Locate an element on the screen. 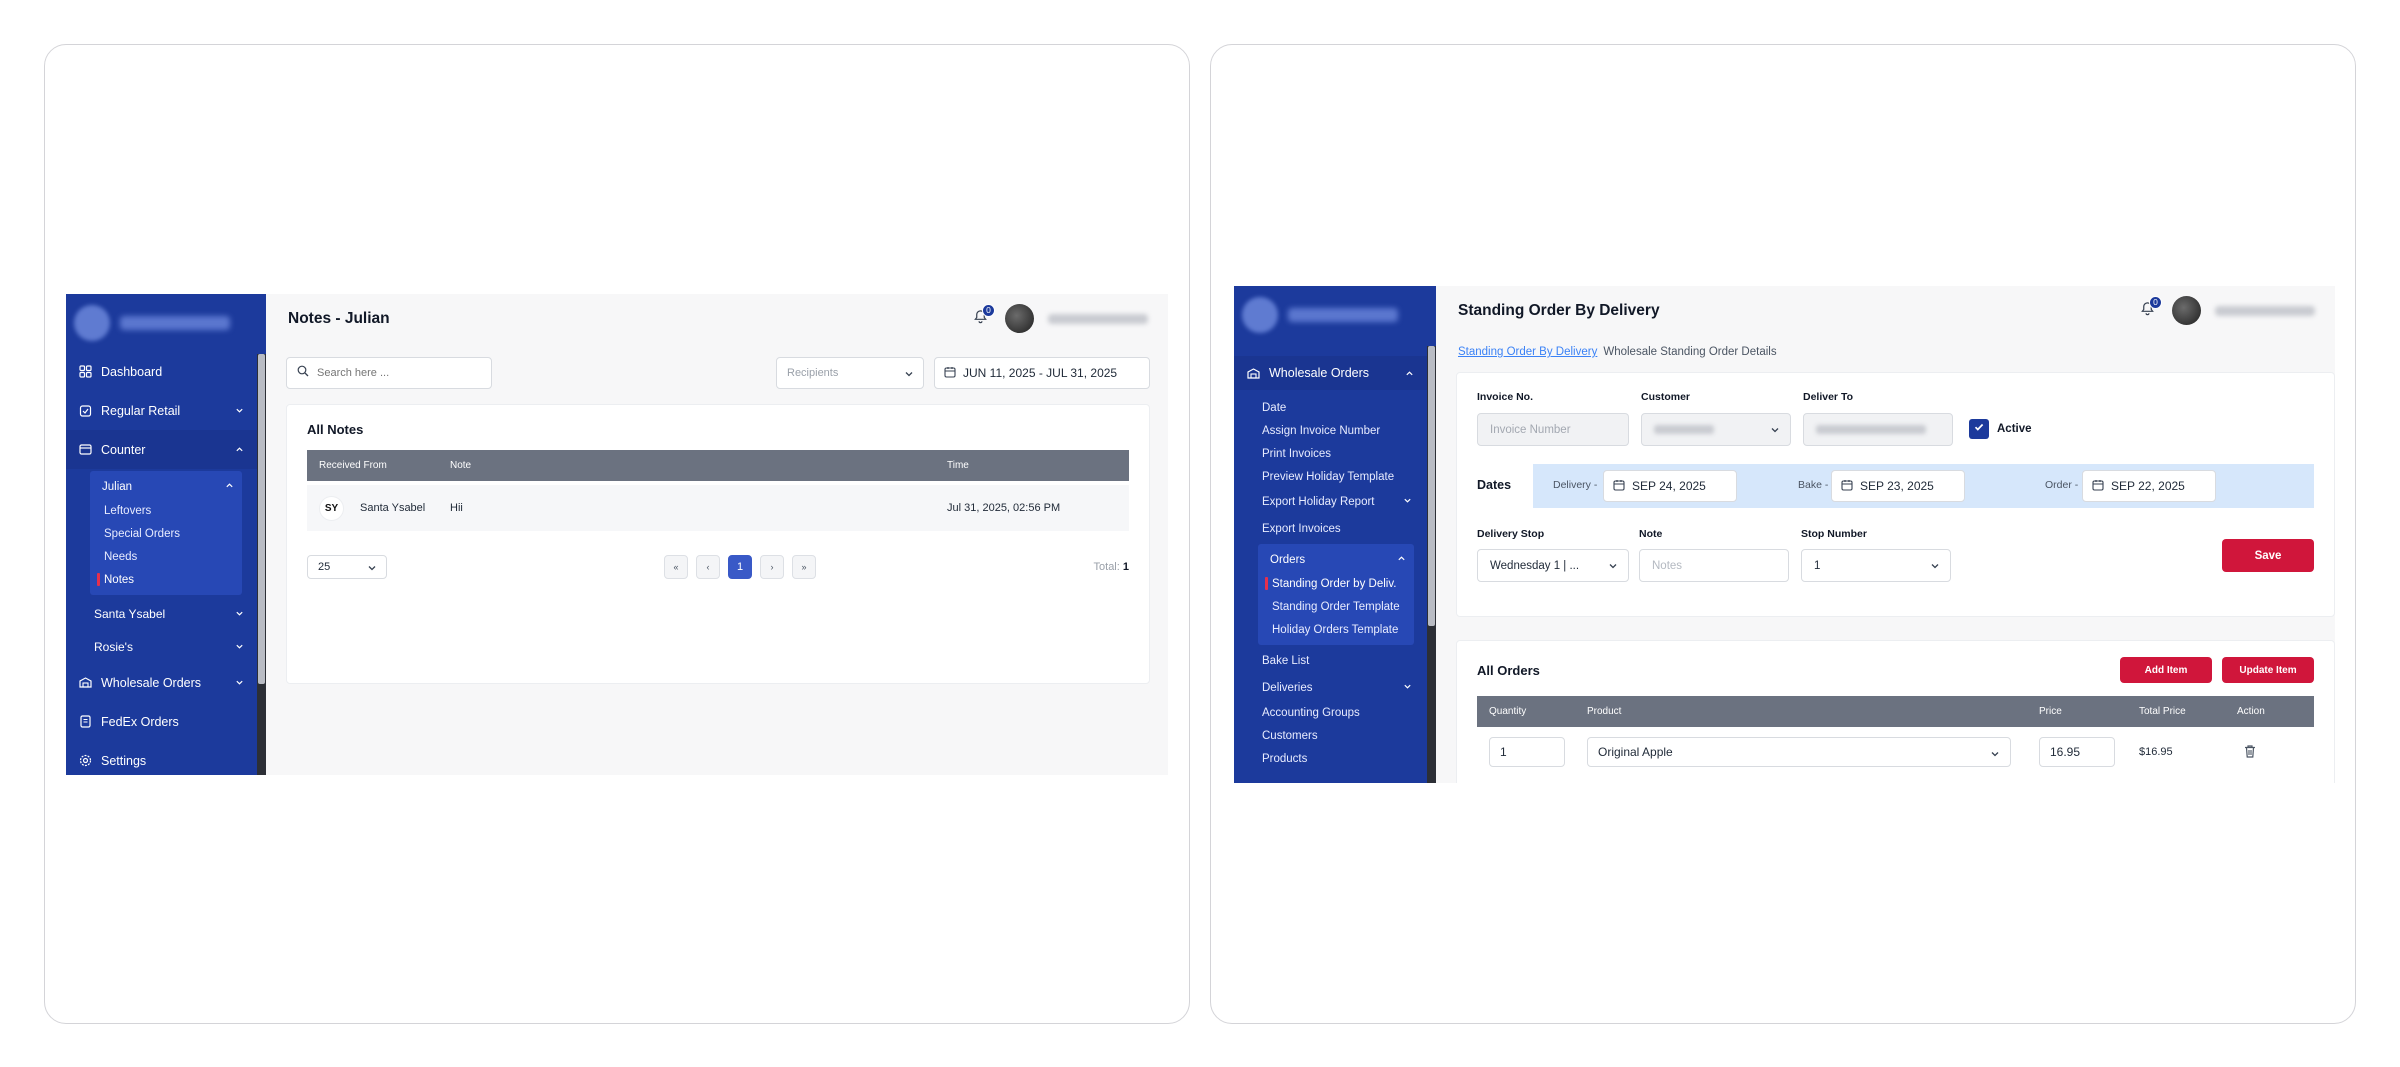 This screenshot has height=1067, width=2400. quantity-value: 1 is located at coordinates (1503, 752).